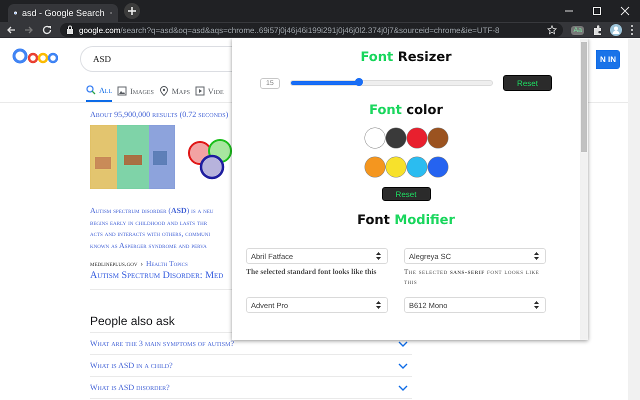 The height and width of the screenshot is (400, 640). Describe the element at coordinates (63, 13) in the screenshot. I see `browser-tab: asd - Google Search` at that location.